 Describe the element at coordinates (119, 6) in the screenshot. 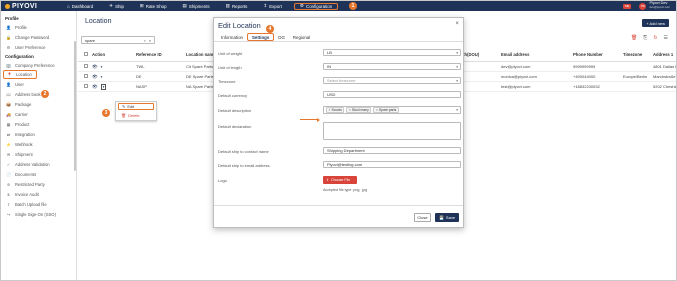

I see `nav-label: Ship` at that location.